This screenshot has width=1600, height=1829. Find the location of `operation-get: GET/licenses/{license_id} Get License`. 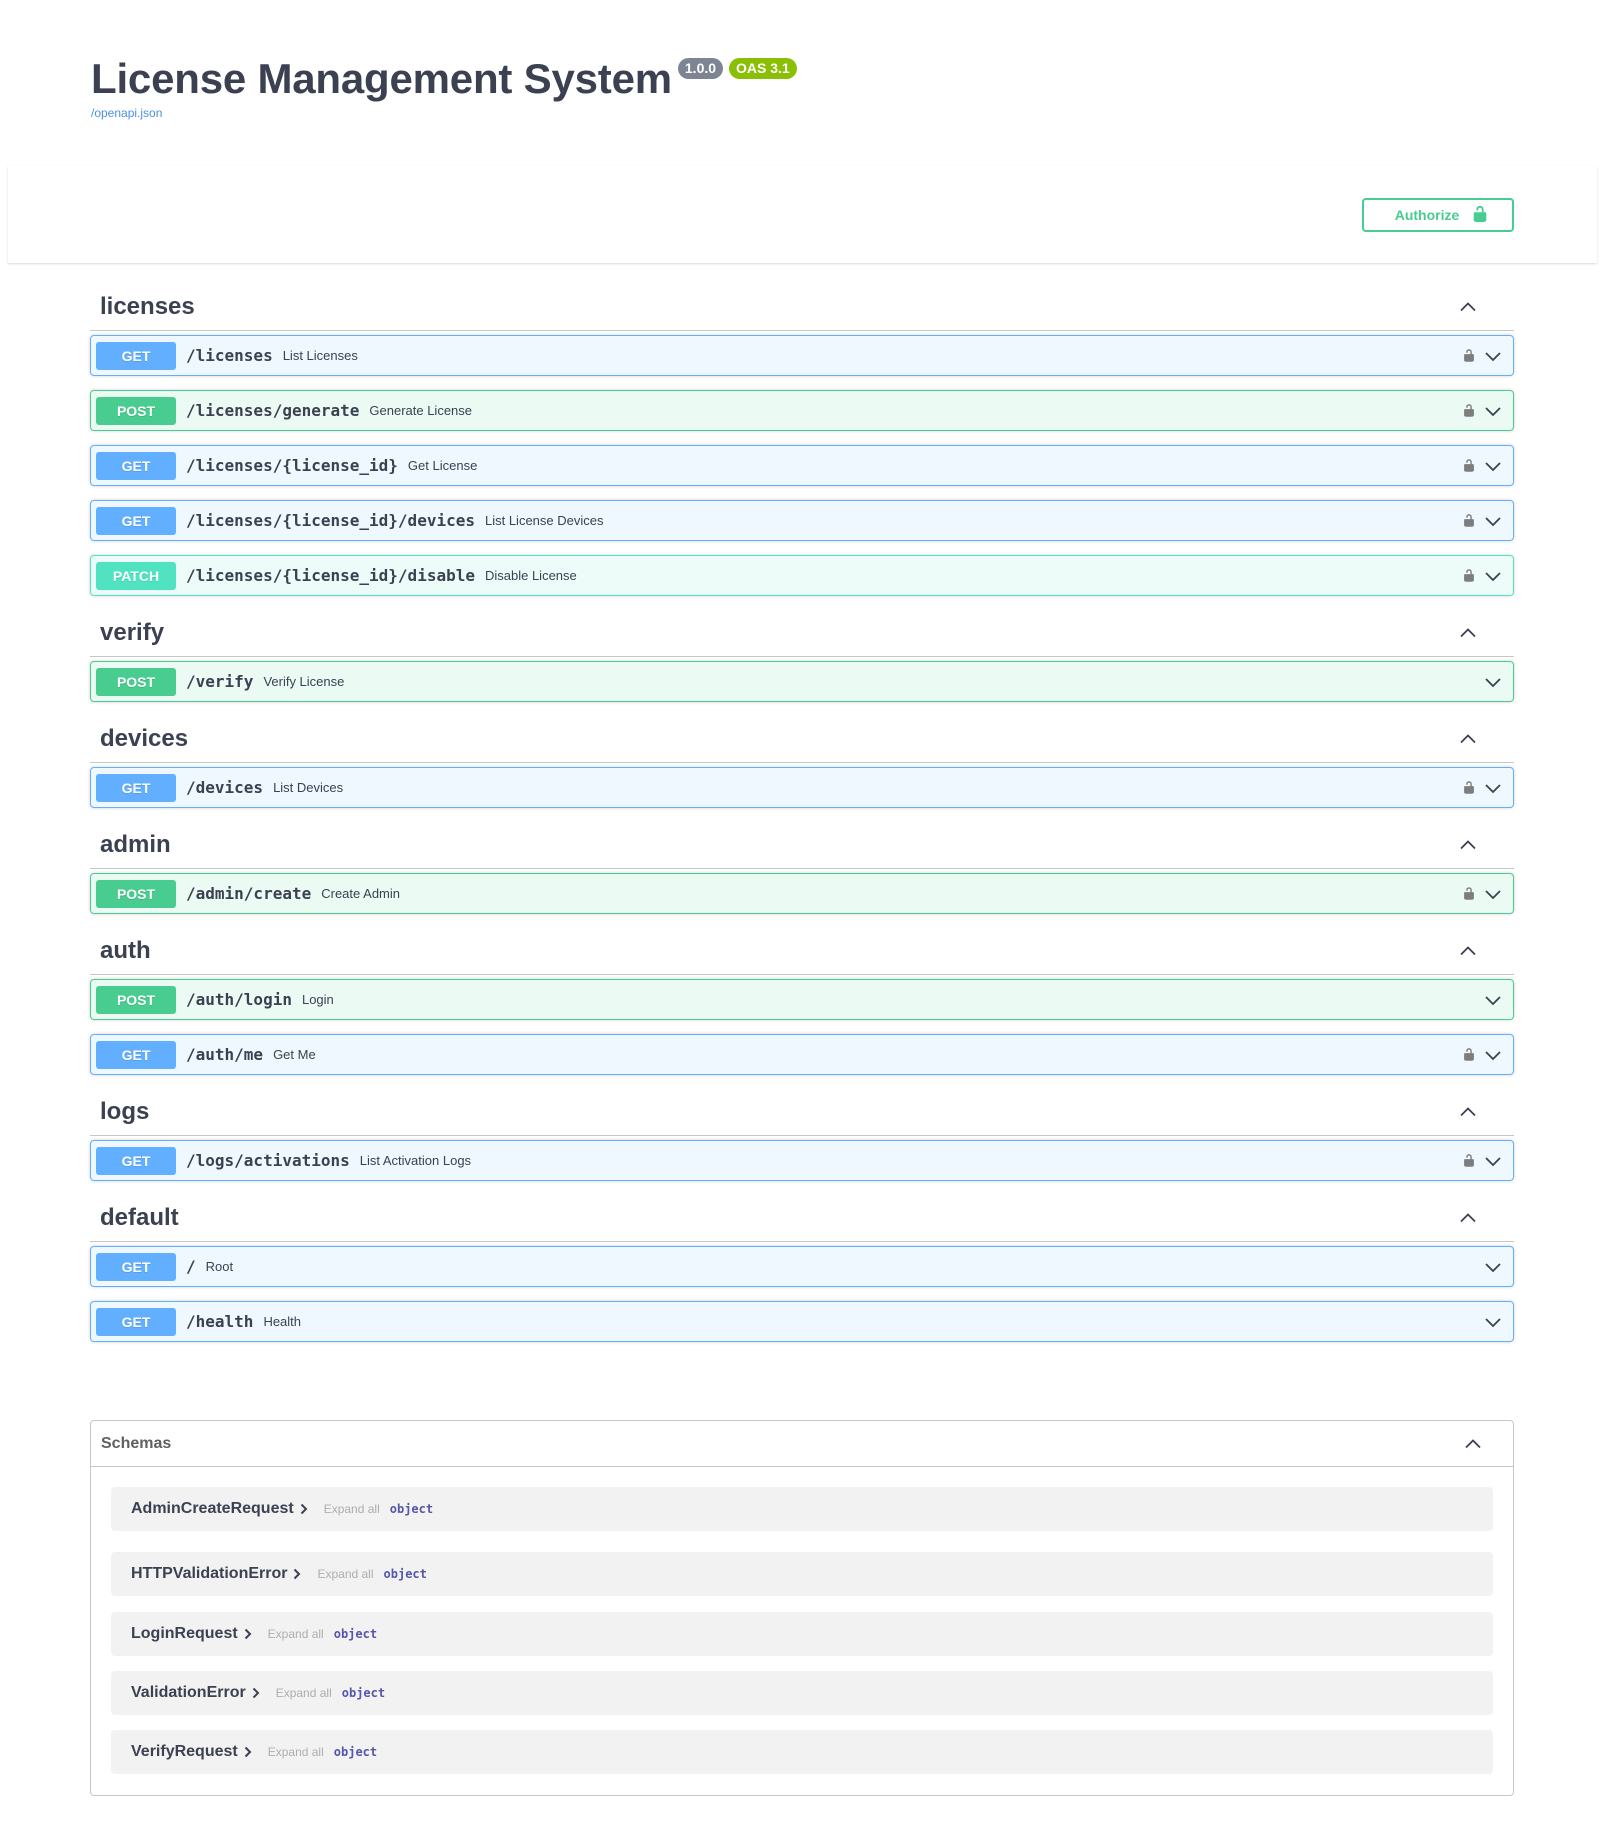

operation-get: GET/licenses/{license_id} Get License is located at coordinates (802, 465).